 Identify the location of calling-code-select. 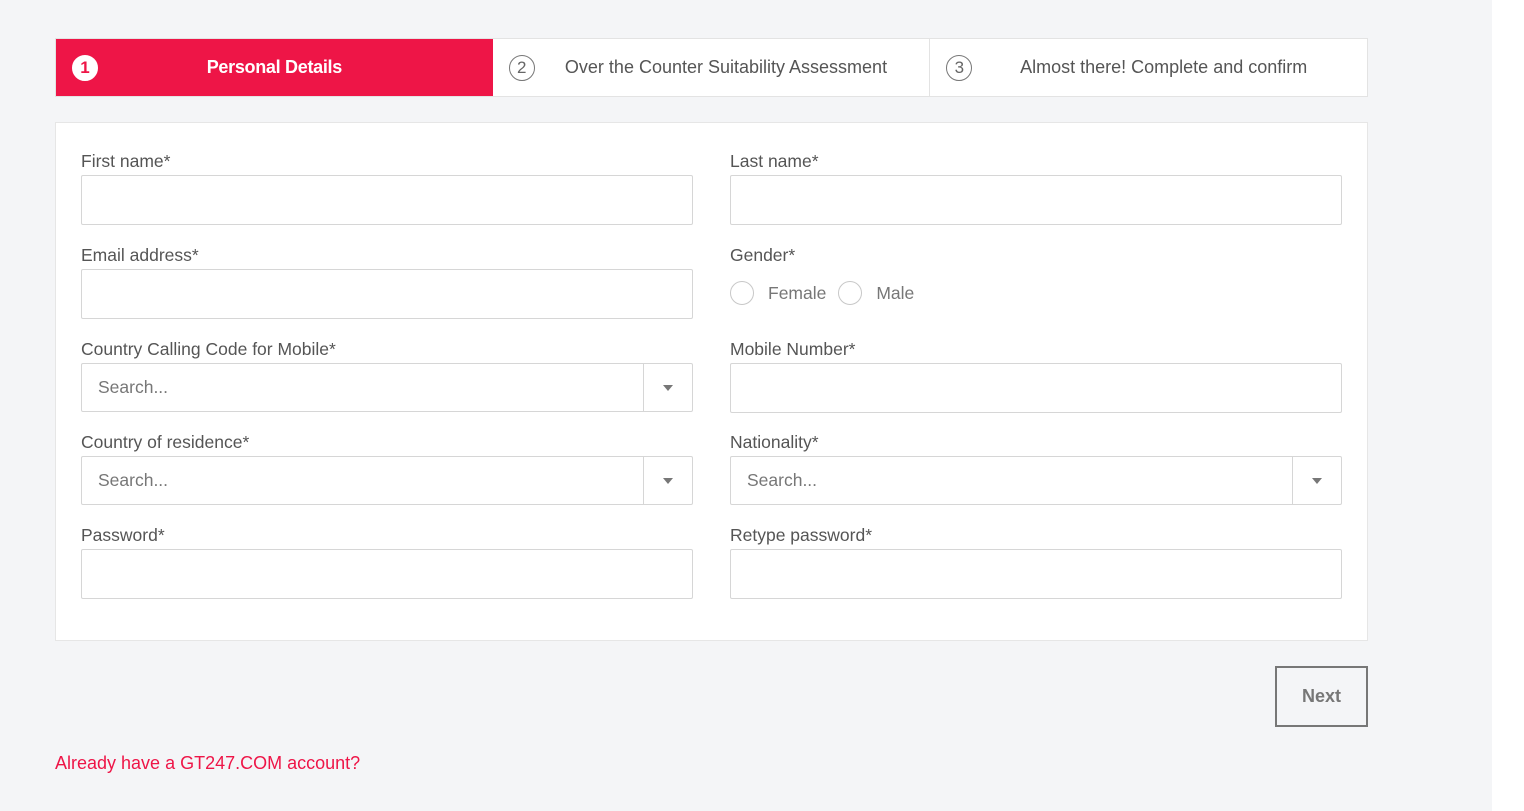
(387, 387).